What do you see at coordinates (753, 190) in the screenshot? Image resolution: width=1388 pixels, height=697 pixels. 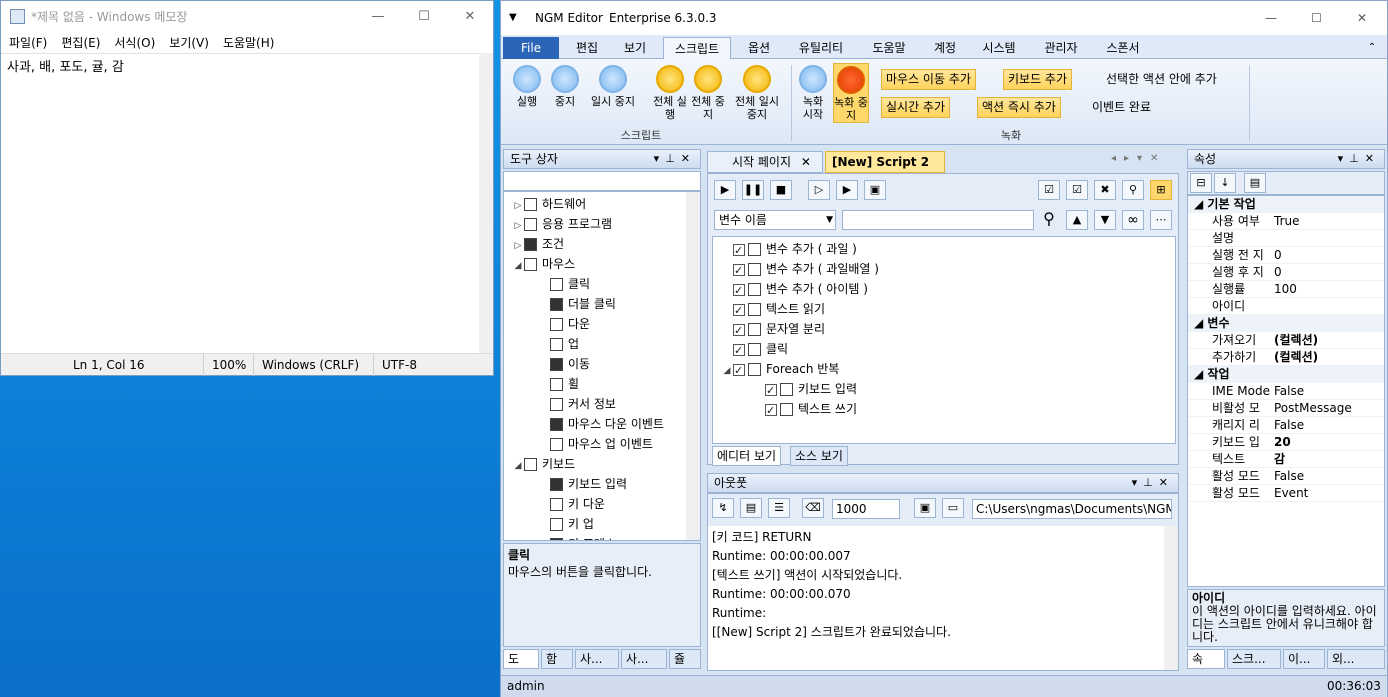 I see `editor-pause-button: ❚❚` at bounding box center [753, 190].